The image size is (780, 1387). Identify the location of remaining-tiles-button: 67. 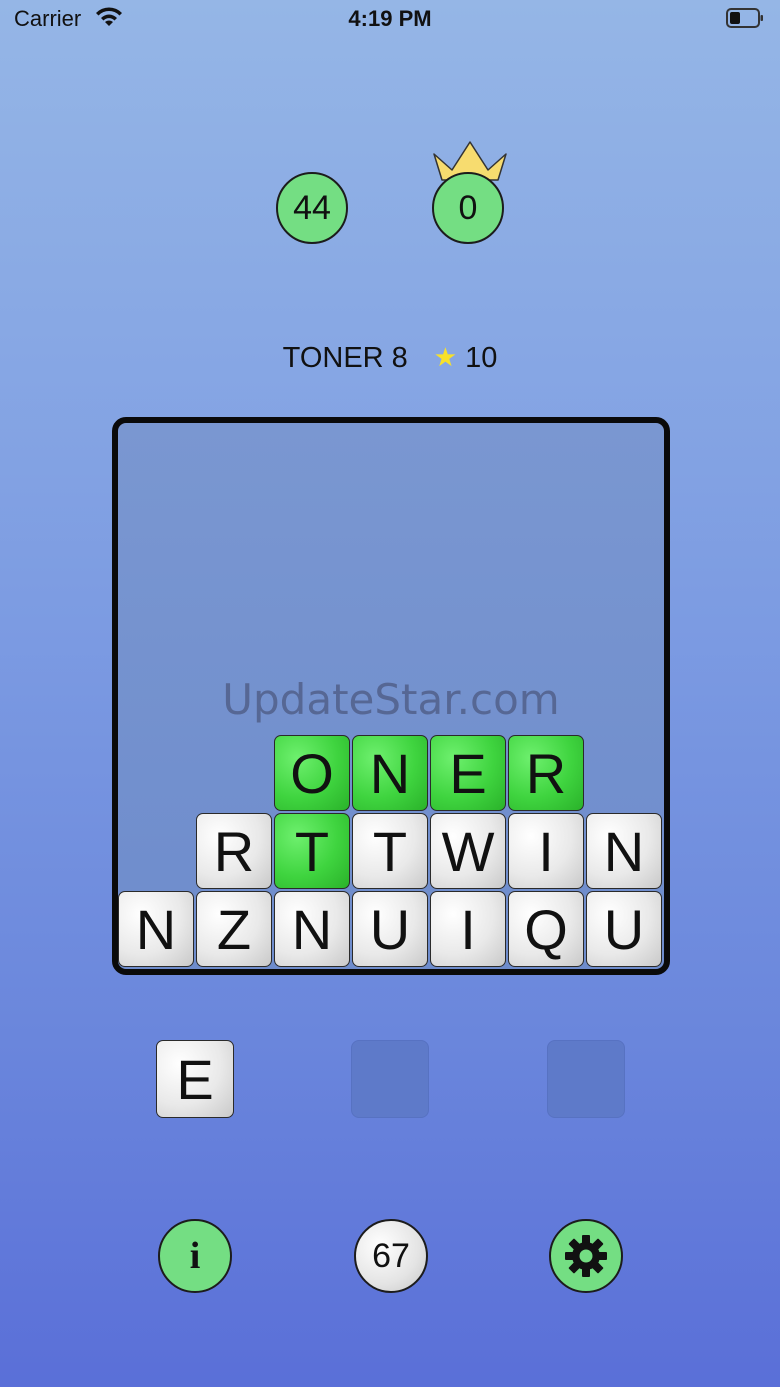
(391, 1256).